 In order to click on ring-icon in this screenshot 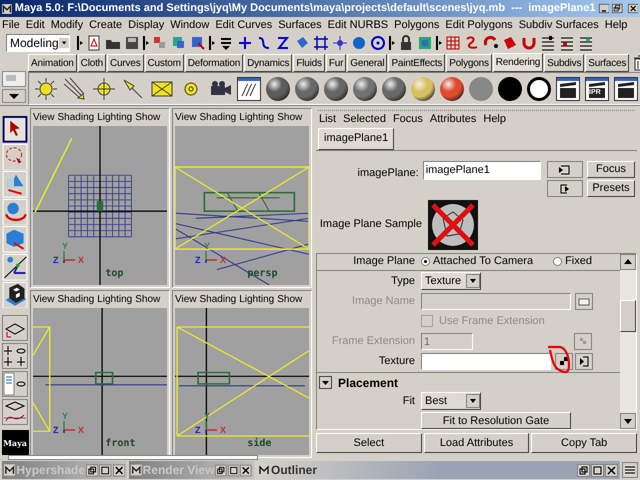, I will do `click(539, 89)`.